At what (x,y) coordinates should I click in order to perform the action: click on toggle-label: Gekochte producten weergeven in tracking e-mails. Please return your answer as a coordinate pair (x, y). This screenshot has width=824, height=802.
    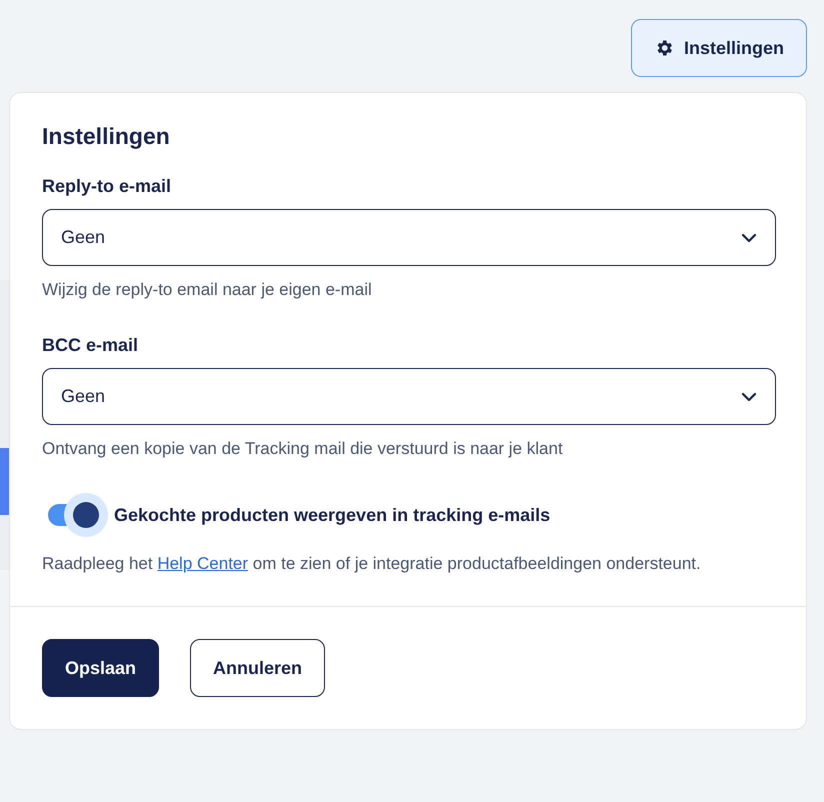
    Looking at the image, I should click on (332, 515).